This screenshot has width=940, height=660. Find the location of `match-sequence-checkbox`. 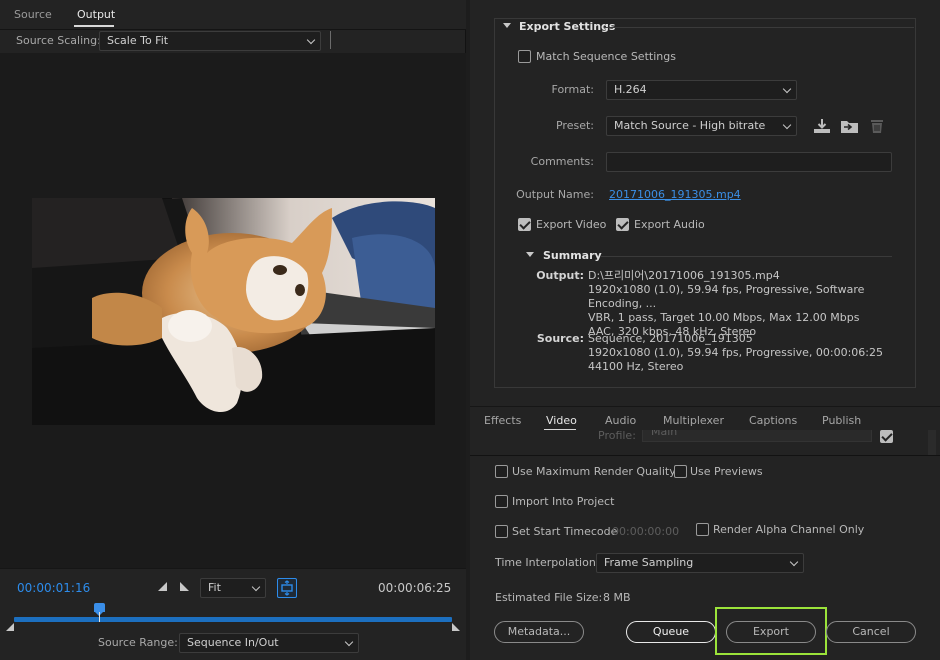

match-sequence-checkbox is located at coordinates (524, 56).